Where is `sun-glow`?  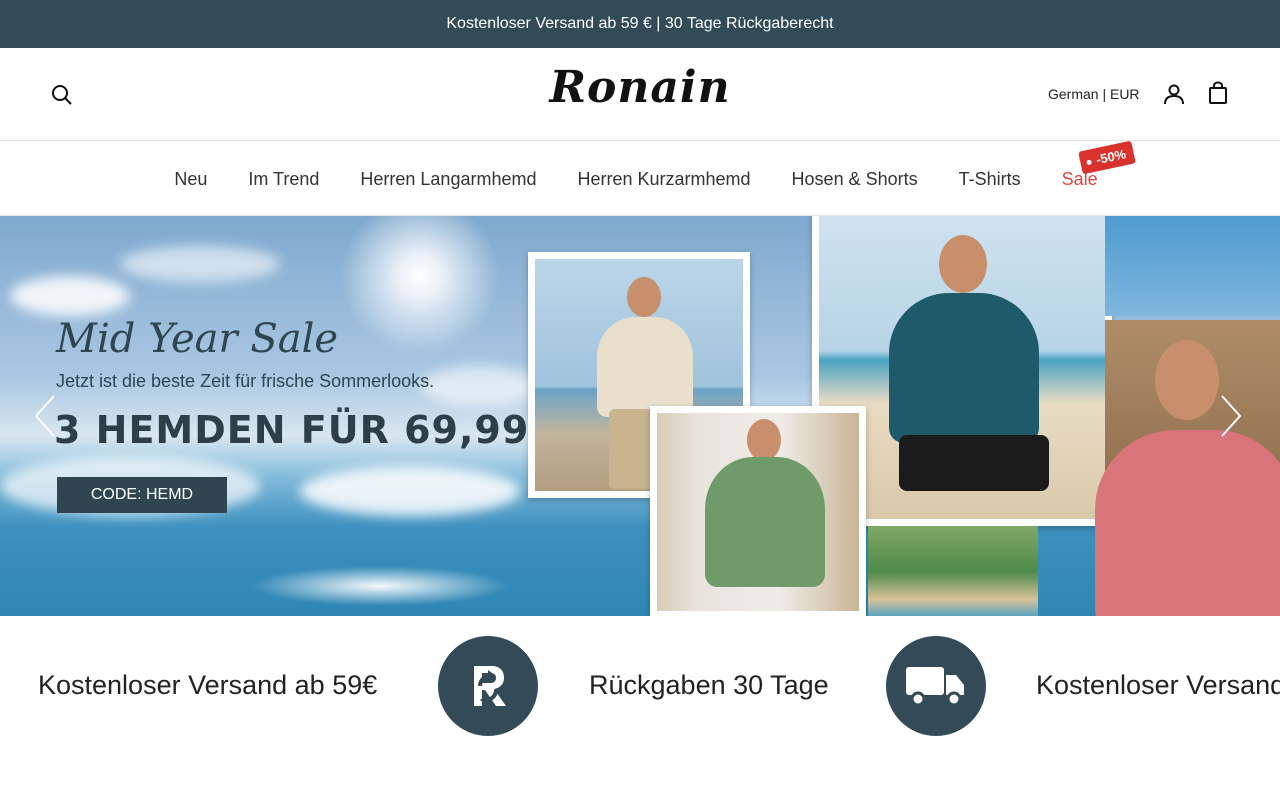 sun-glow is located at coordinates (420, 286).